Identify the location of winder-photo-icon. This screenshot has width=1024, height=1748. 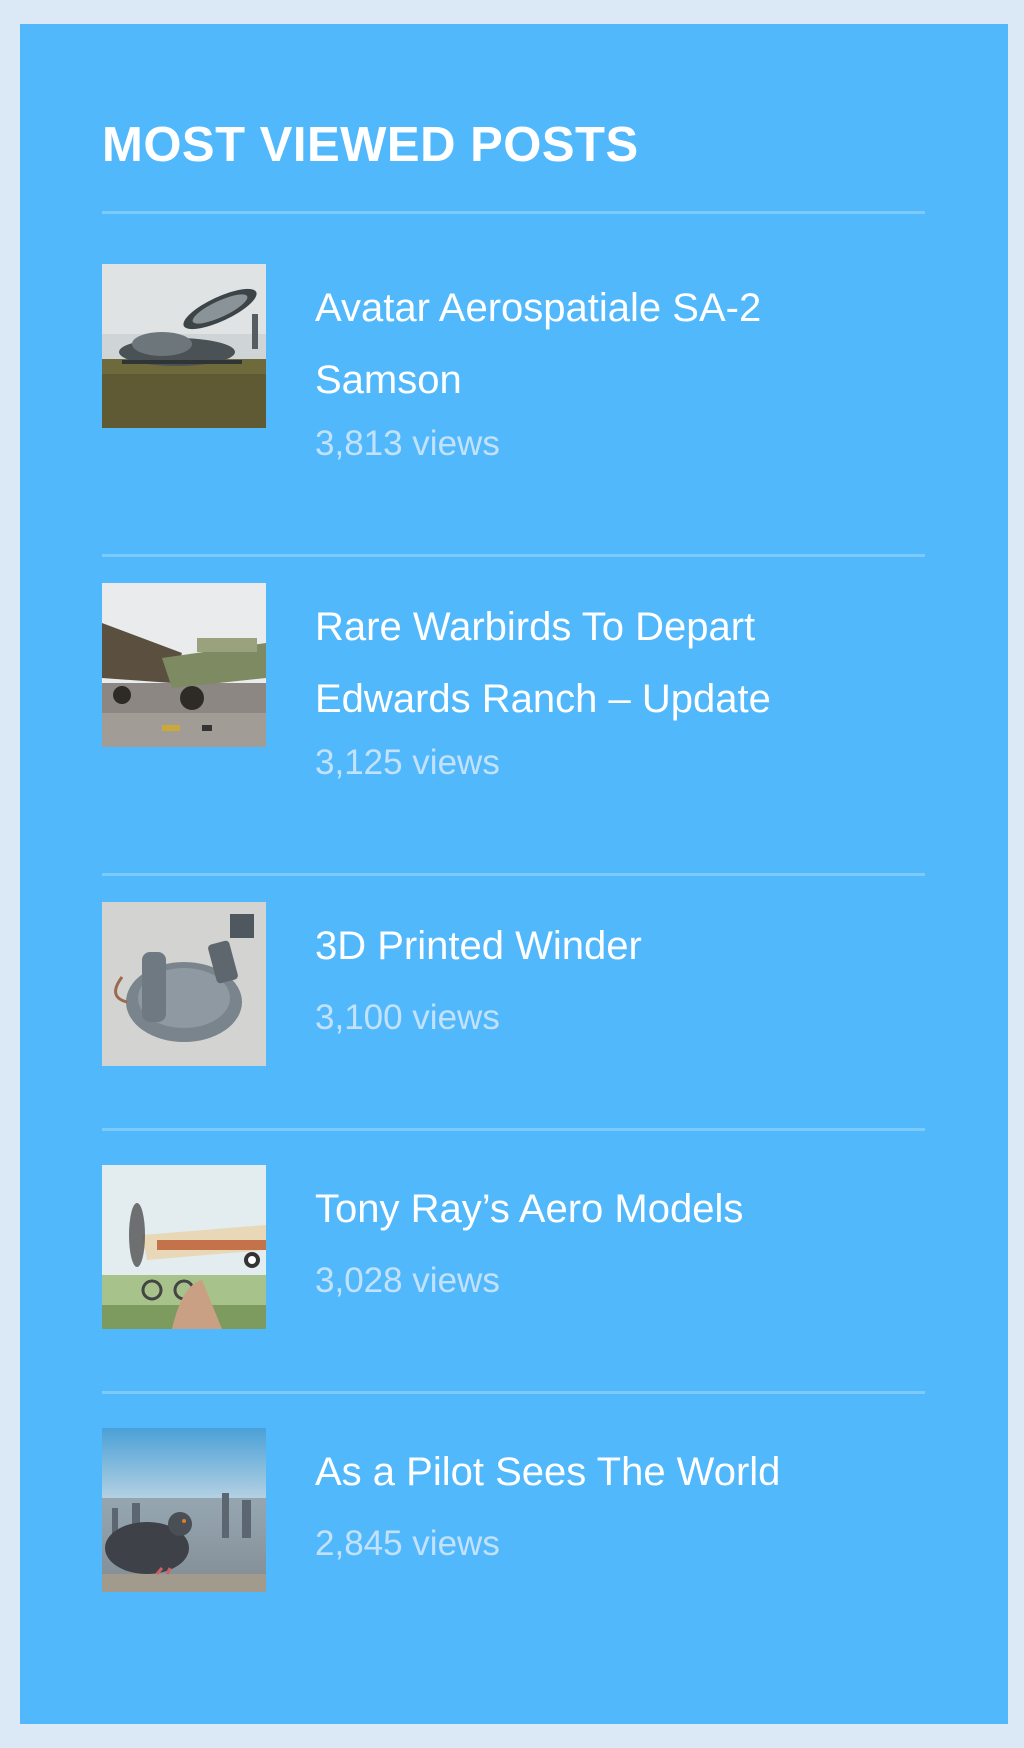
(184, 984).